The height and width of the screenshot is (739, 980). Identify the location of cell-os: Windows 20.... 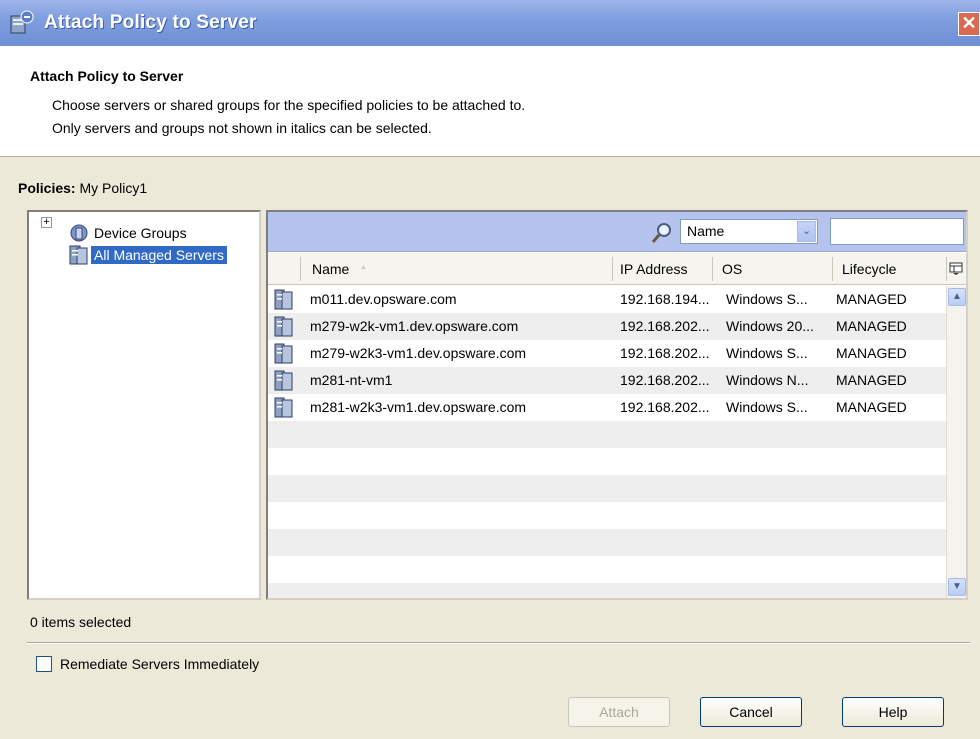
(770, 326).